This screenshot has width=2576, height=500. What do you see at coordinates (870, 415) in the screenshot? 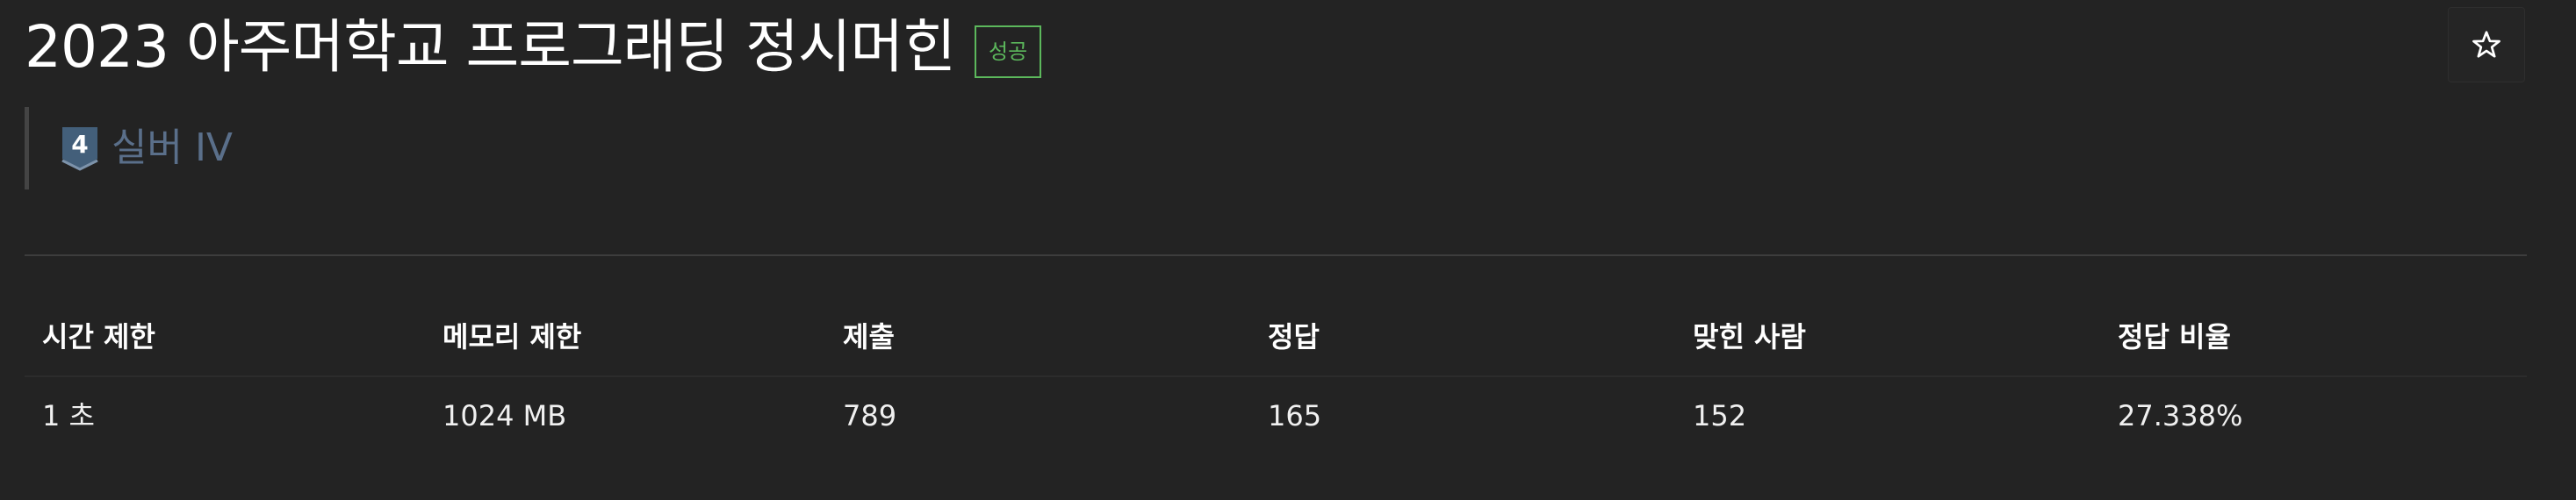
I see `value-submissions: 789` at bounding box center [870, 415].